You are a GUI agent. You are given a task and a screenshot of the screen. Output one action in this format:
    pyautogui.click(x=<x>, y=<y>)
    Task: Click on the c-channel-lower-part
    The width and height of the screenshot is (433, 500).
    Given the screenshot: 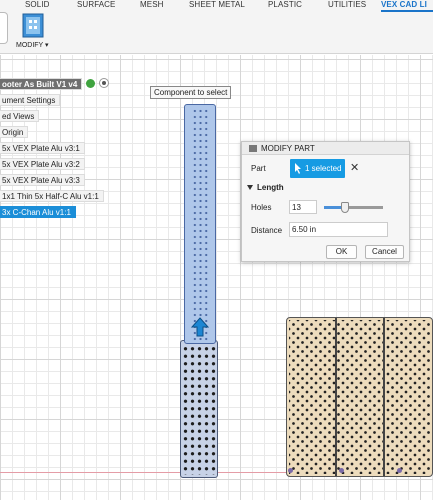 What is the action you would take?
    pyautogui.click(x=199, y=409)
    